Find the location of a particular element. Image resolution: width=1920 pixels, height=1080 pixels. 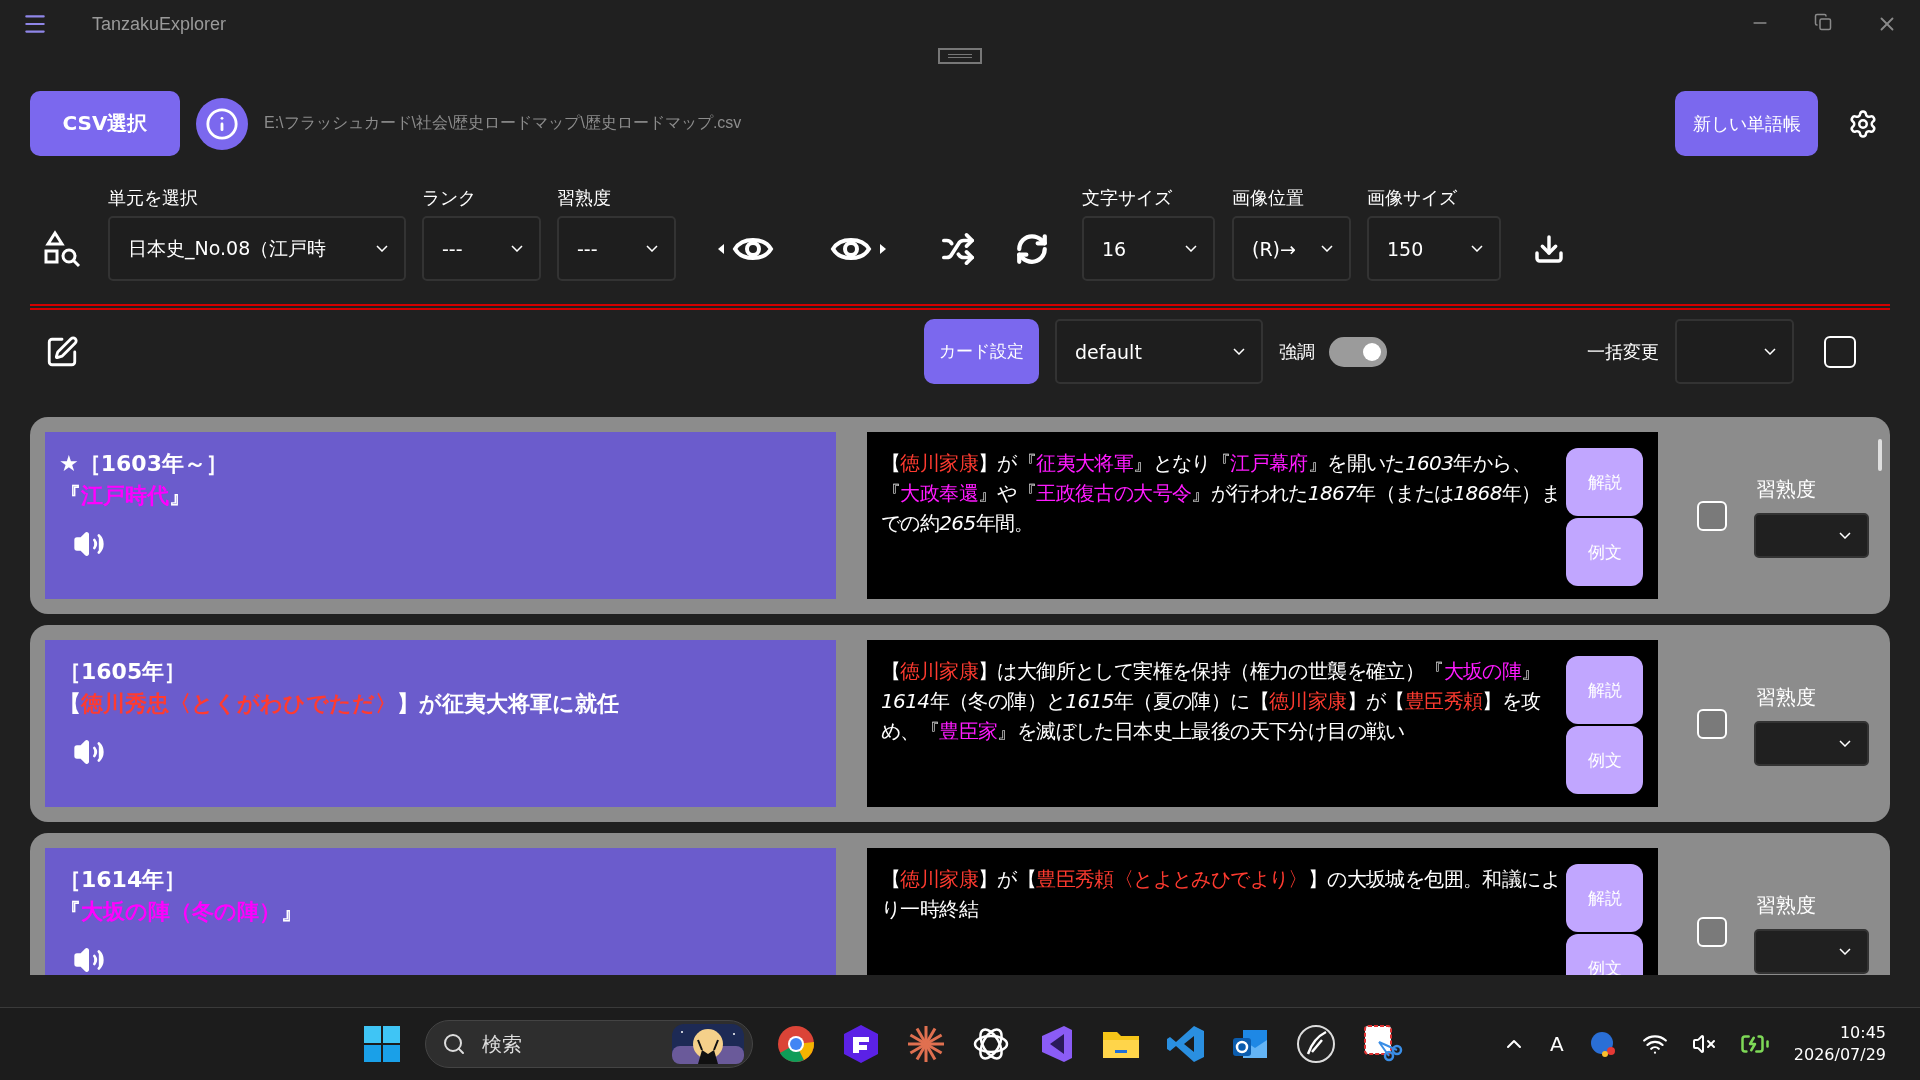

edit-icon is located at coordinates (62, 351).